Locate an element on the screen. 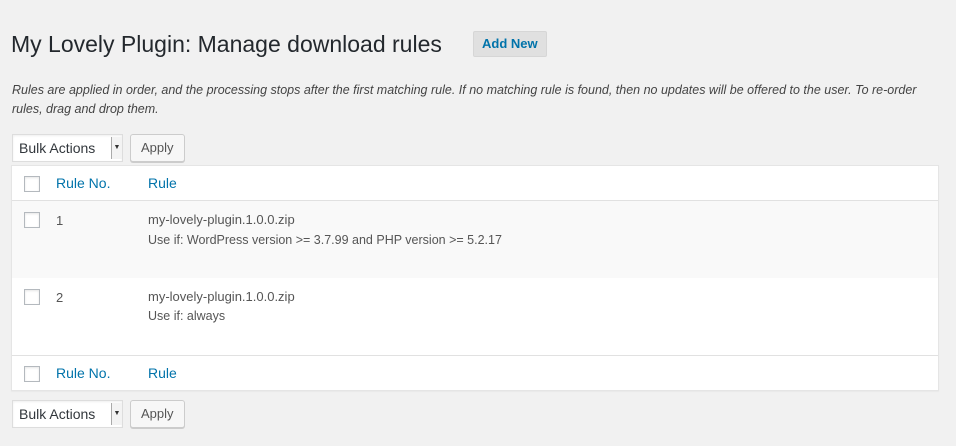 Image resolution: width=956 pixels, height=446 pixels. tablenav-top: Bulk Actions ▼ Apply is located at coordinates (98, 148).